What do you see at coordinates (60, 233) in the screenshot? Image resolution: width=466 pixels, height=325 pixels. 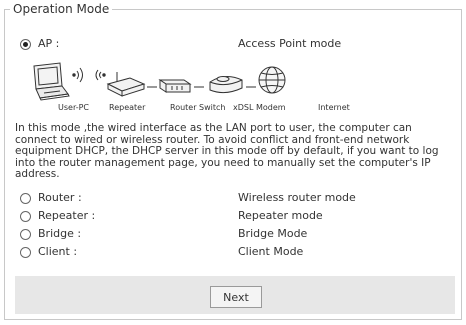 I see `bridge-label: Bridge :` at bounding box center [60, 233].